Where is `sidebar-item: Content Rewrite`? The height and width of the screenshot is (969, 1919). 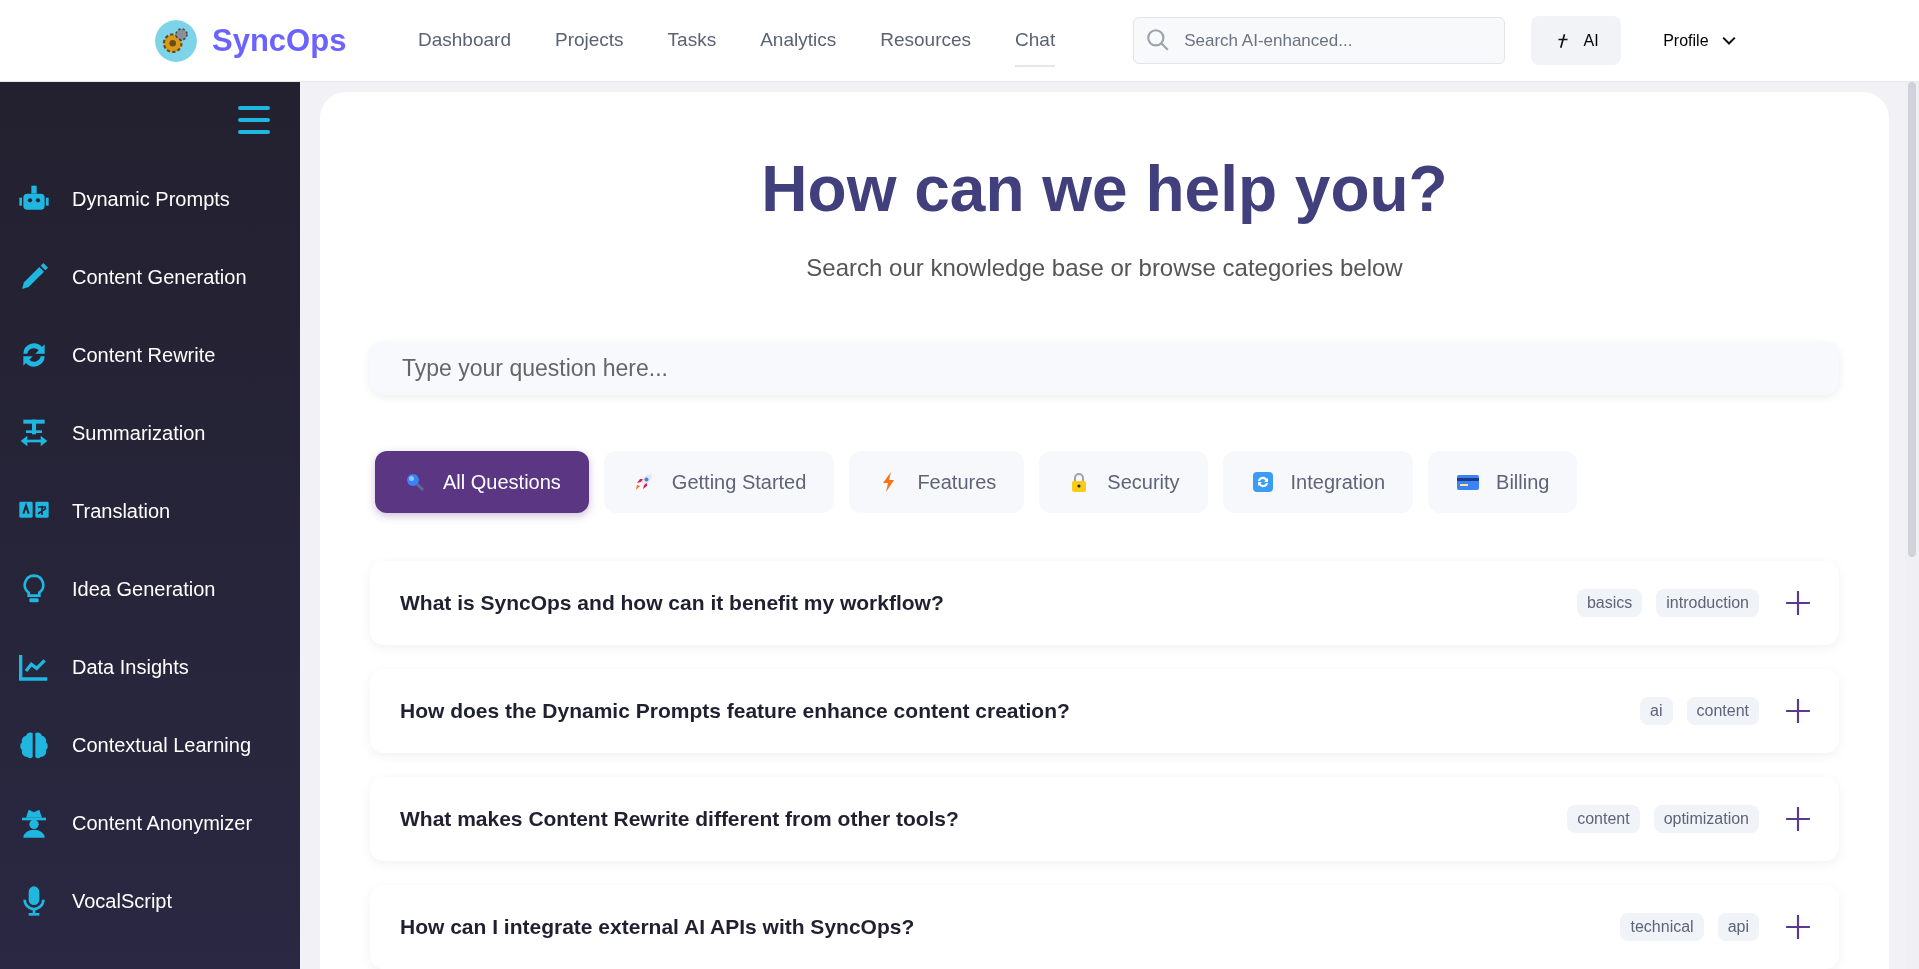
sidebar-item: Content Rewrite is located at coordinates (159, 355).